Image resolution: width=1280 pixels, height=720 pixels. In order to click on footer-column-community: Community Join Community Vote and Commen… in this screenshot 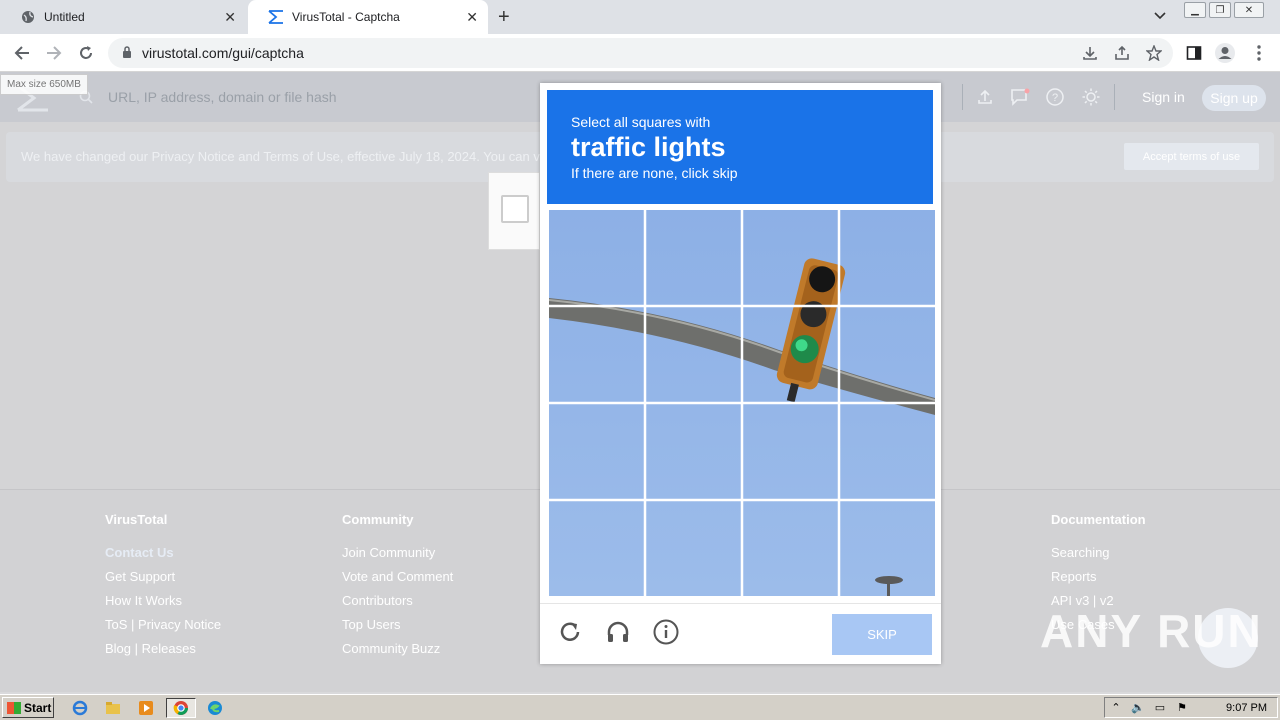, I will do `click(397, 588)`.